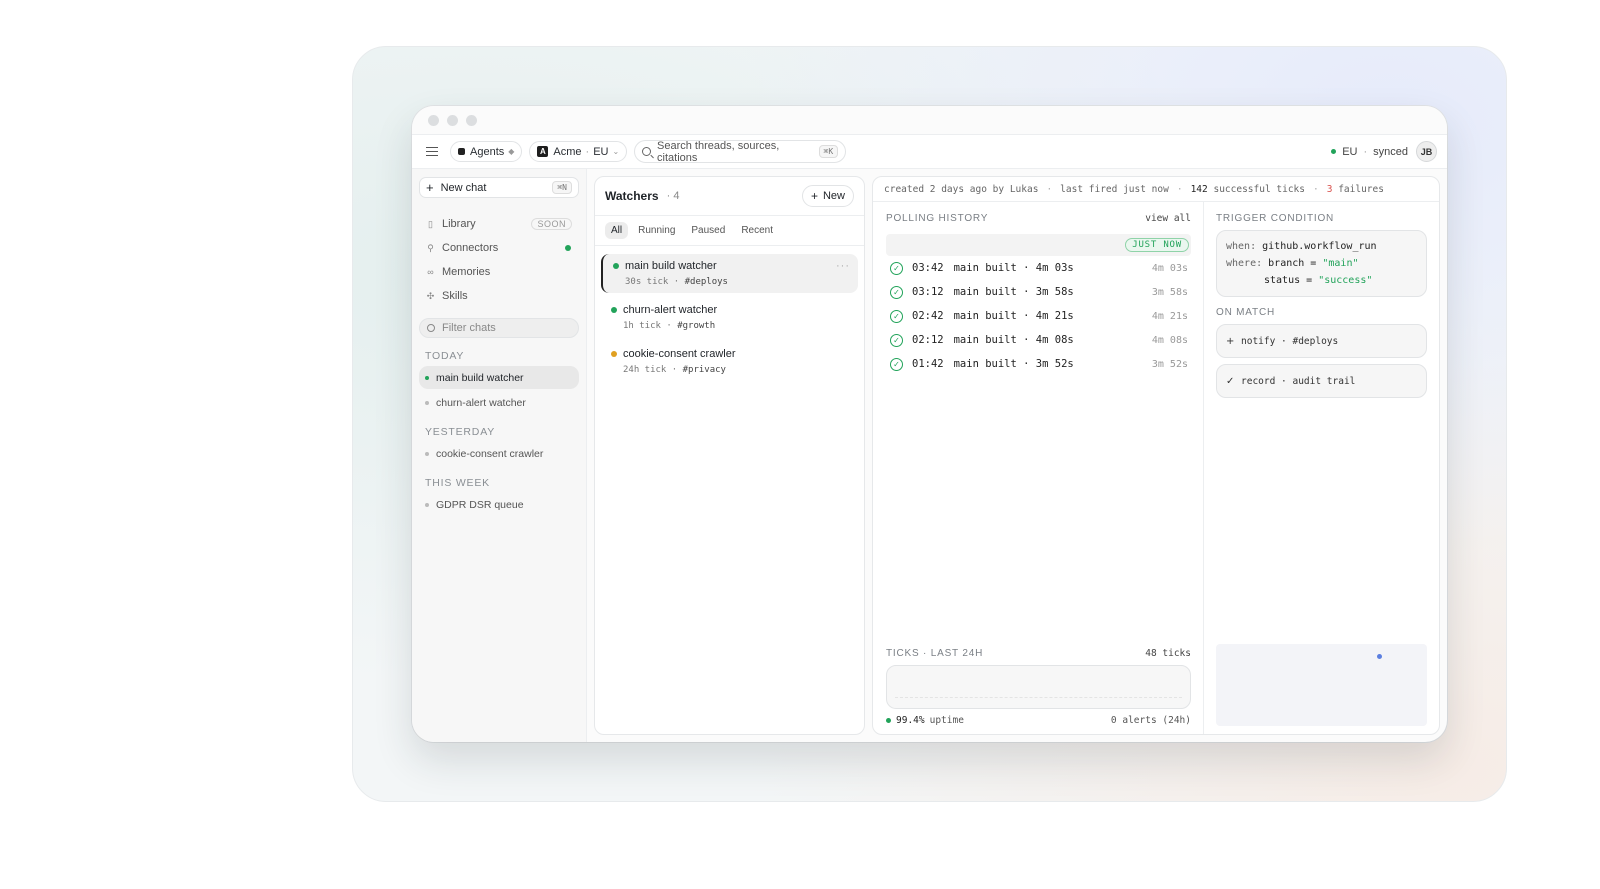 The image size is (1600, 889). I want to click on chat-item-label: GDPR DSR queue, so click(480, 504).